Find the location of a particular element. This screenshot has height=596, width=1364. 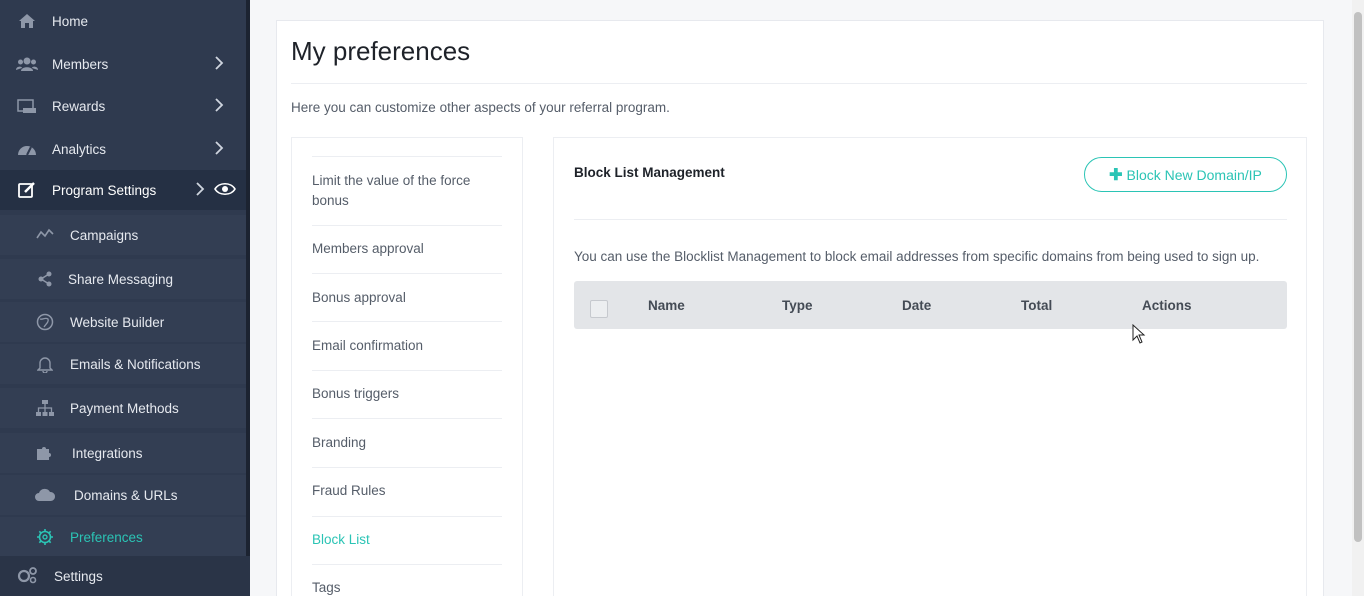

sidebar-item-analytics: Analytics is located at coordinates (123, 149).